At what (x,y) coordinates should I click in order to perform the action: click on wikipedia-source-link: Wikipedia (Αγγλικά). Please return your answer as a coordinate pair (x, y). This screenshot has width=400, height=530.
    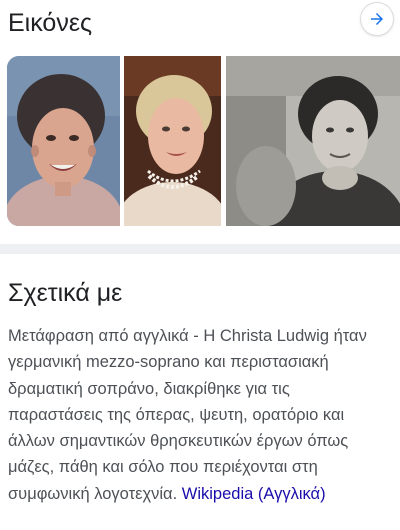
    Looking at the image, I should click on (254, 494).